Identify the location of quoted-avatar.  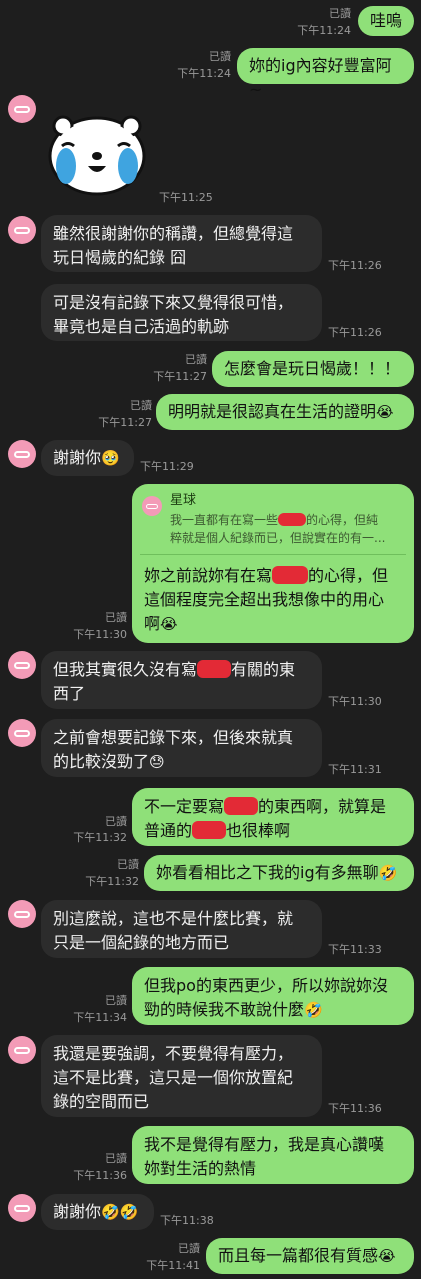
(152, 506).